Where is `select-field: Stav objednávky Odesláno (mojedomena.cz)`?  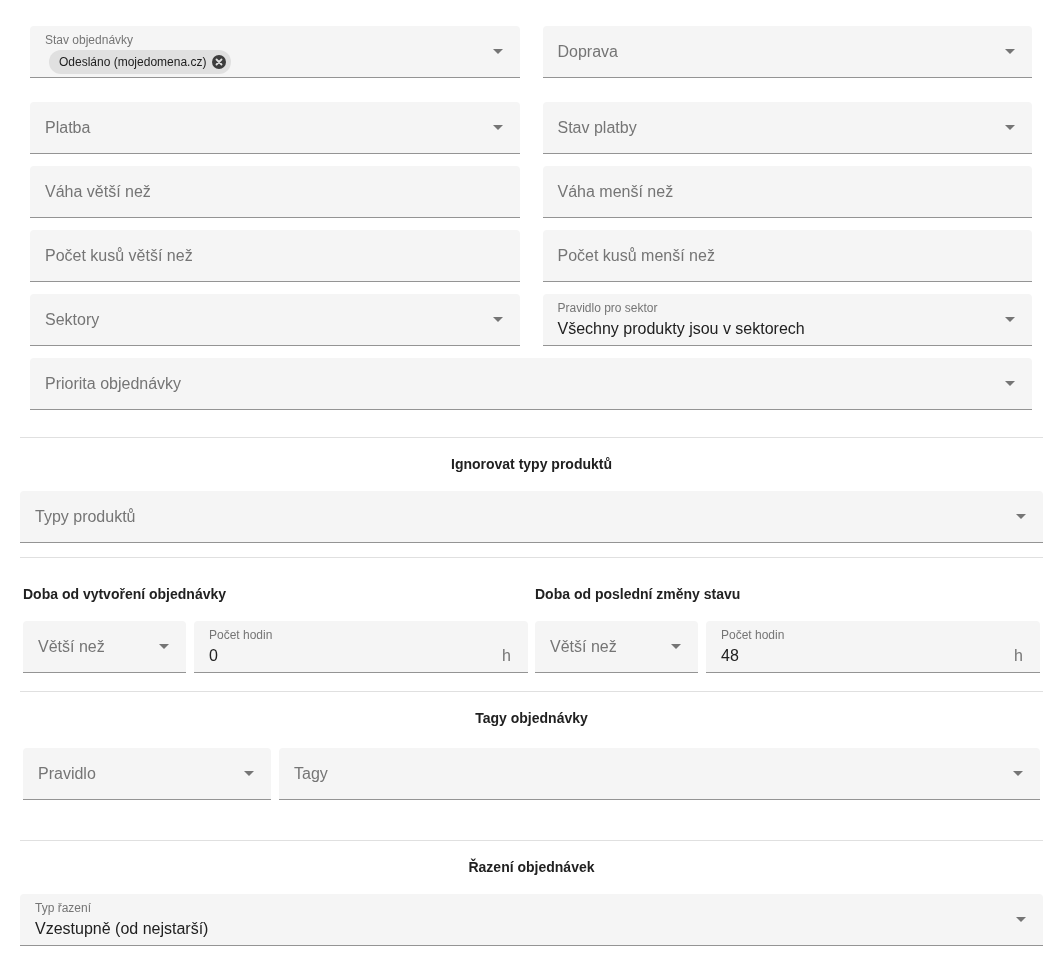 select-field: Stav objednávky Odesláno (mojedomena.cz) is located at coordinates (275, 52).